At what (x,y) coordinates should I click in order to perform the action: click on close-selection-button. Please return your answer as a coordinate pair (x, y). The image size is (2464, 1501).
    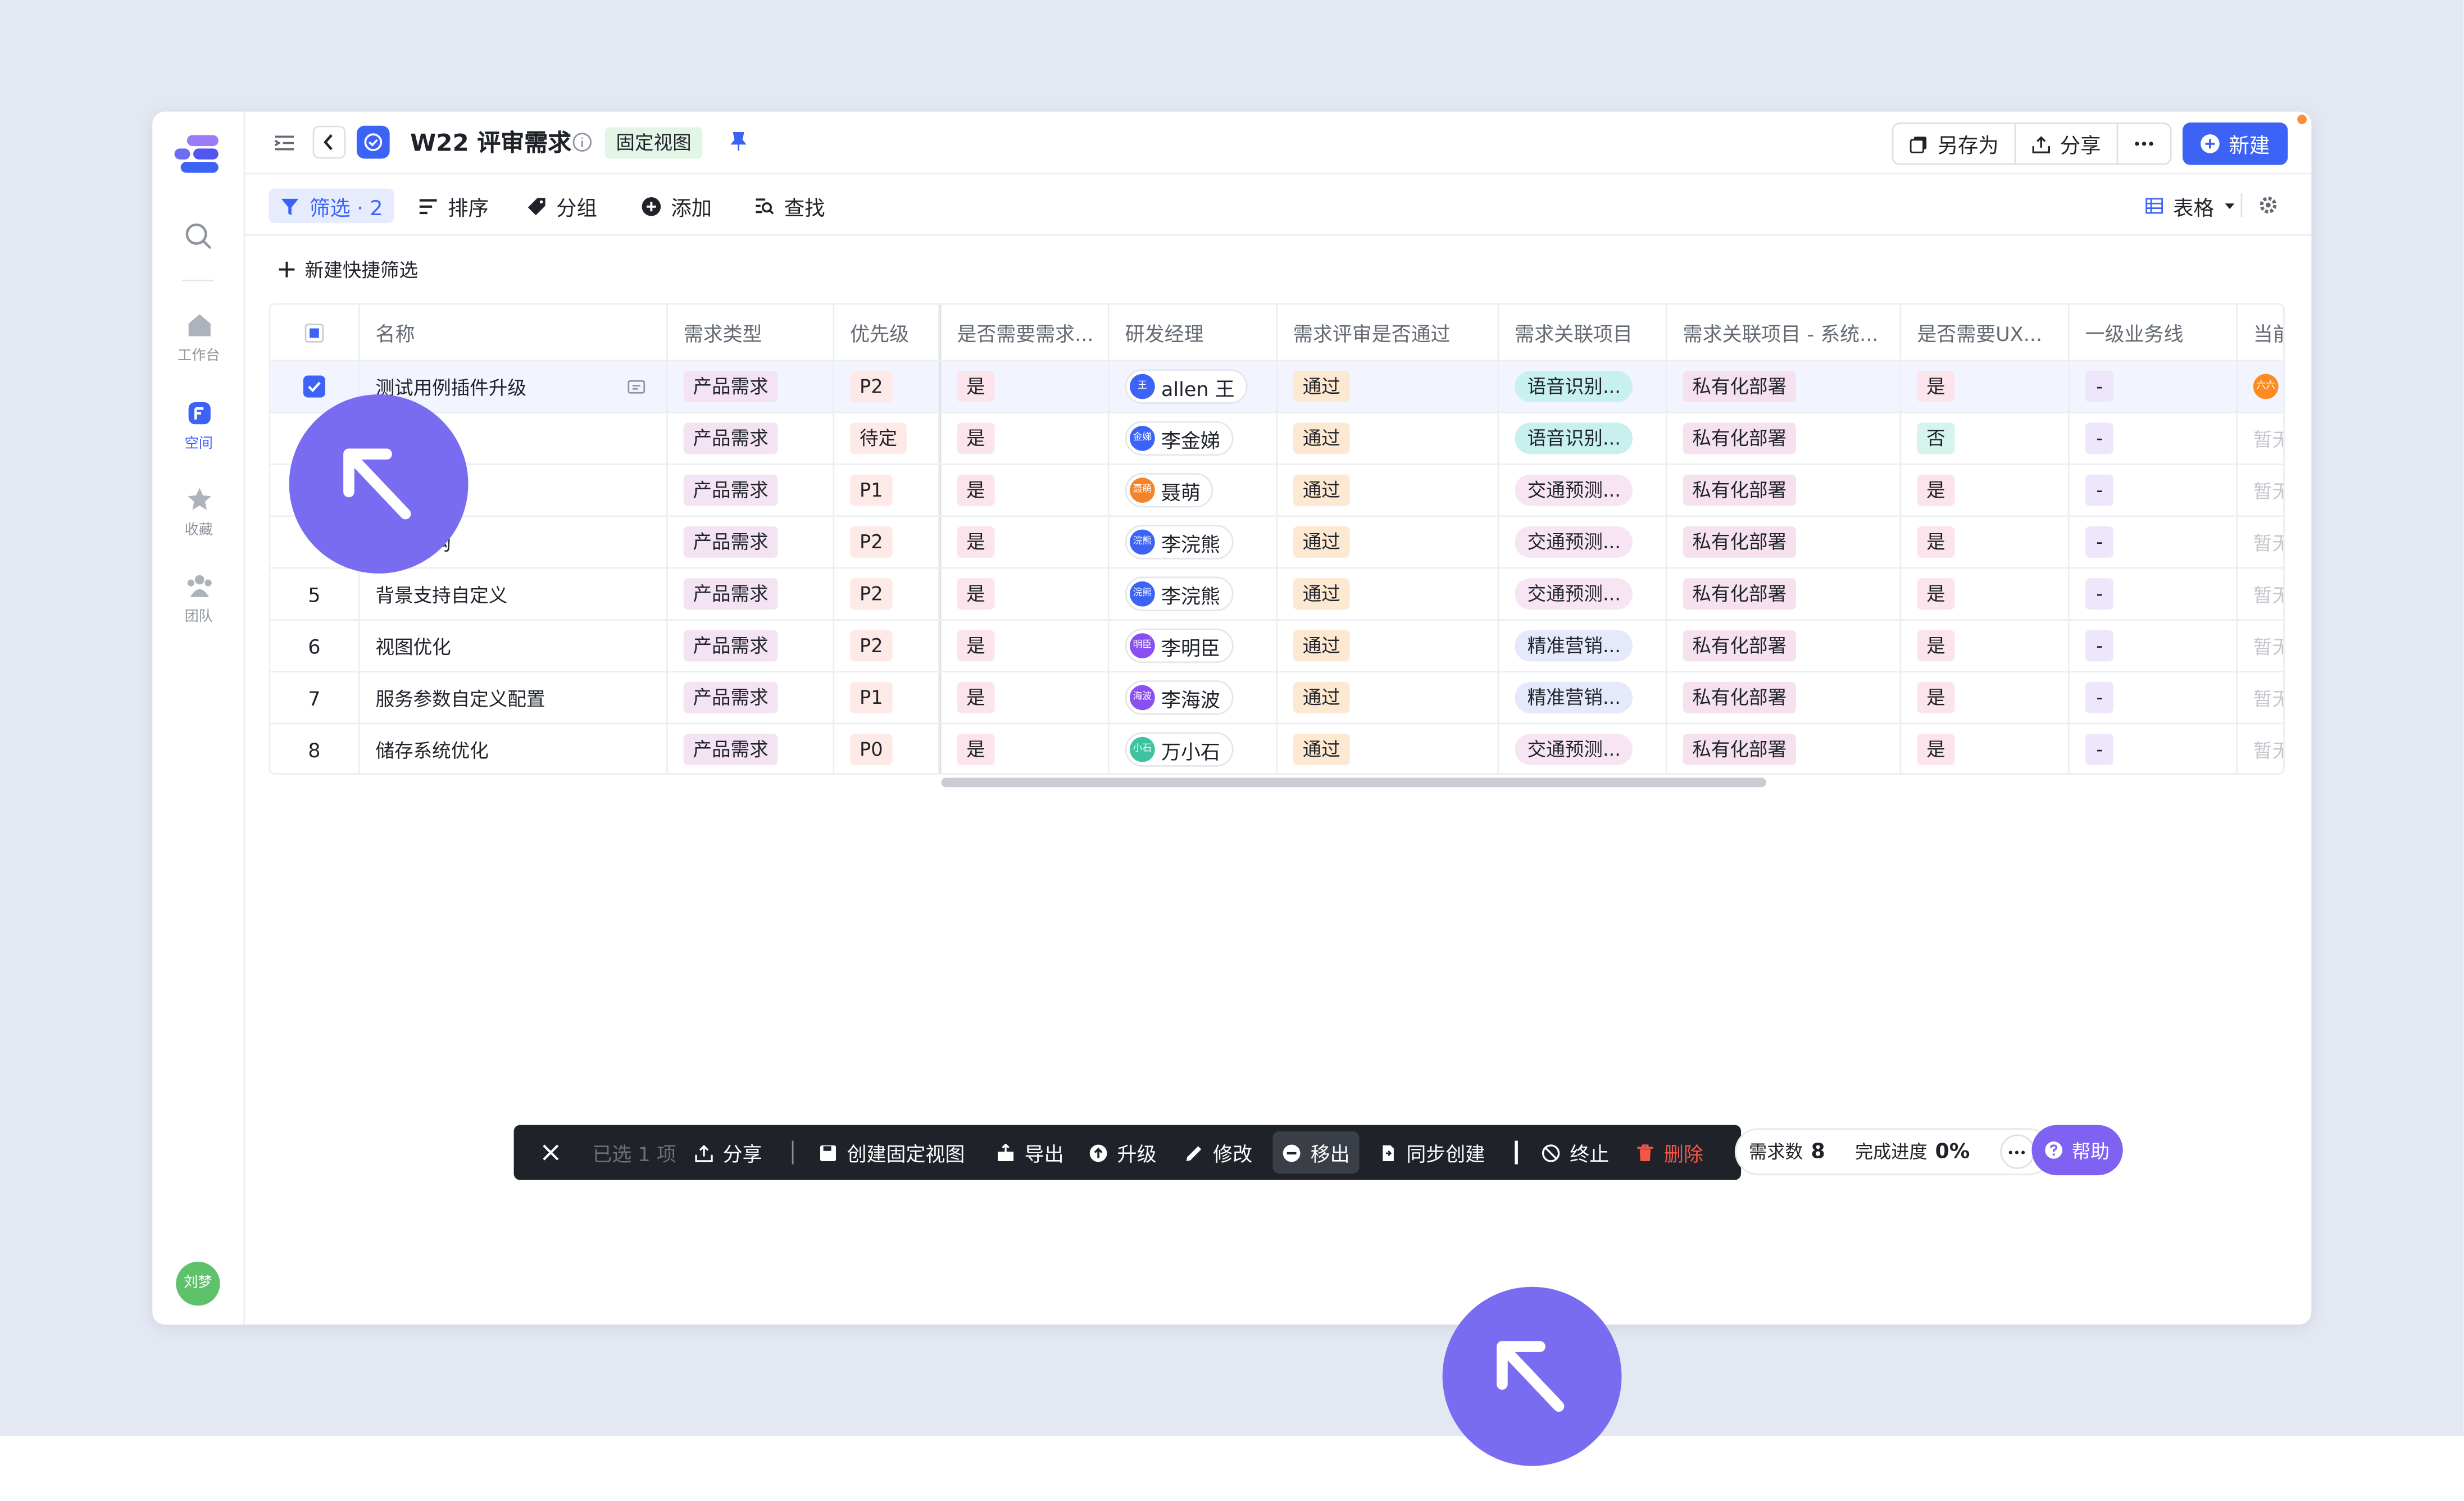
    Looking at the image, I should click on (551, 1152).